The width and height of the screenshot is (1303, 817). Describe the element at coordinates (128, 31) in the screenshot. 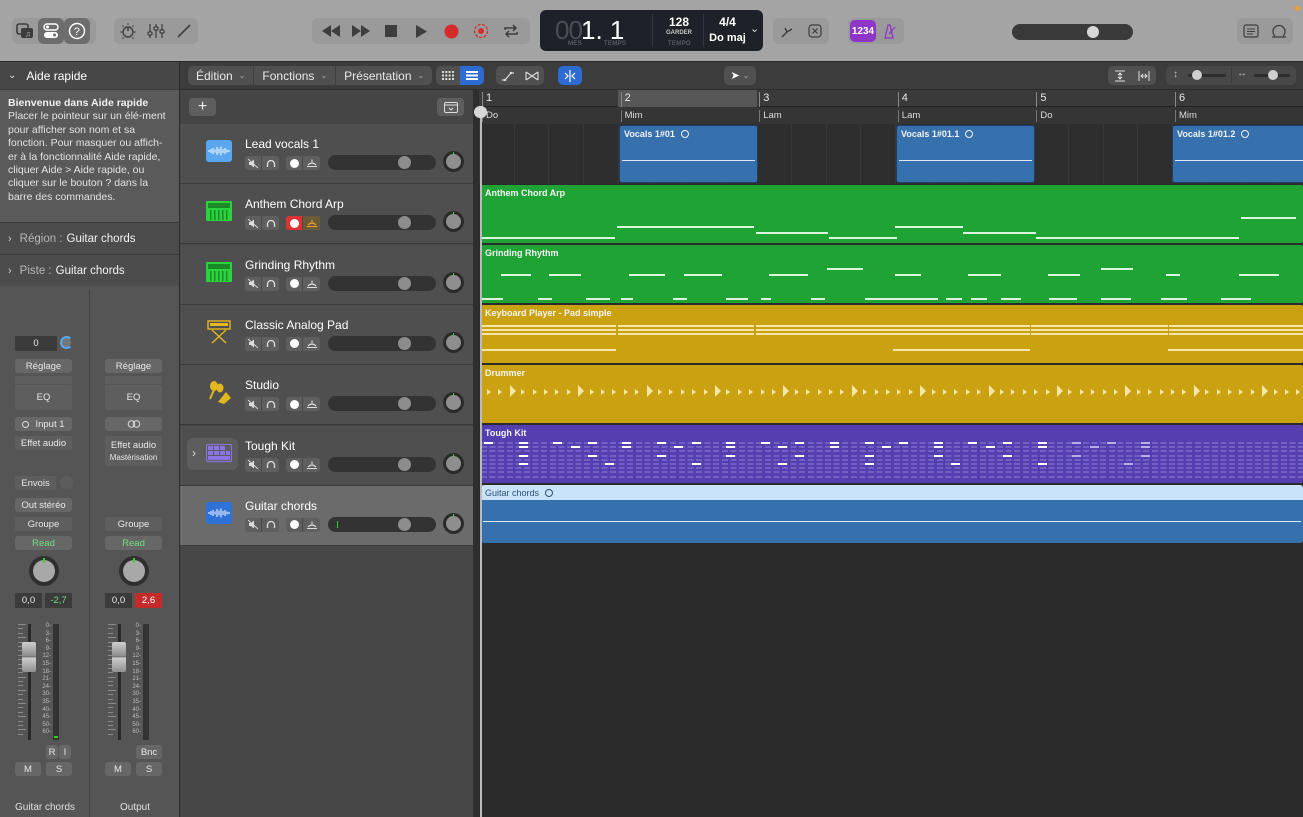

I see `smart-controls-button` at that location.